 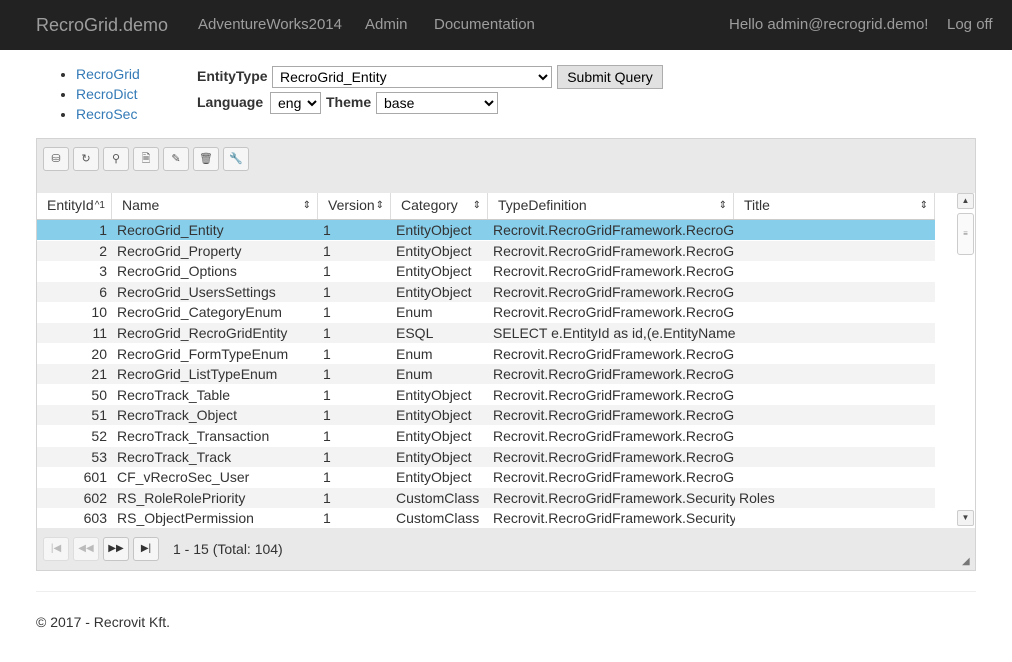 What do you see at coordinates (236, 159) in the screenshot?
I see `settings-wrench-icon: 🔧` at bounding box center [236, 159].